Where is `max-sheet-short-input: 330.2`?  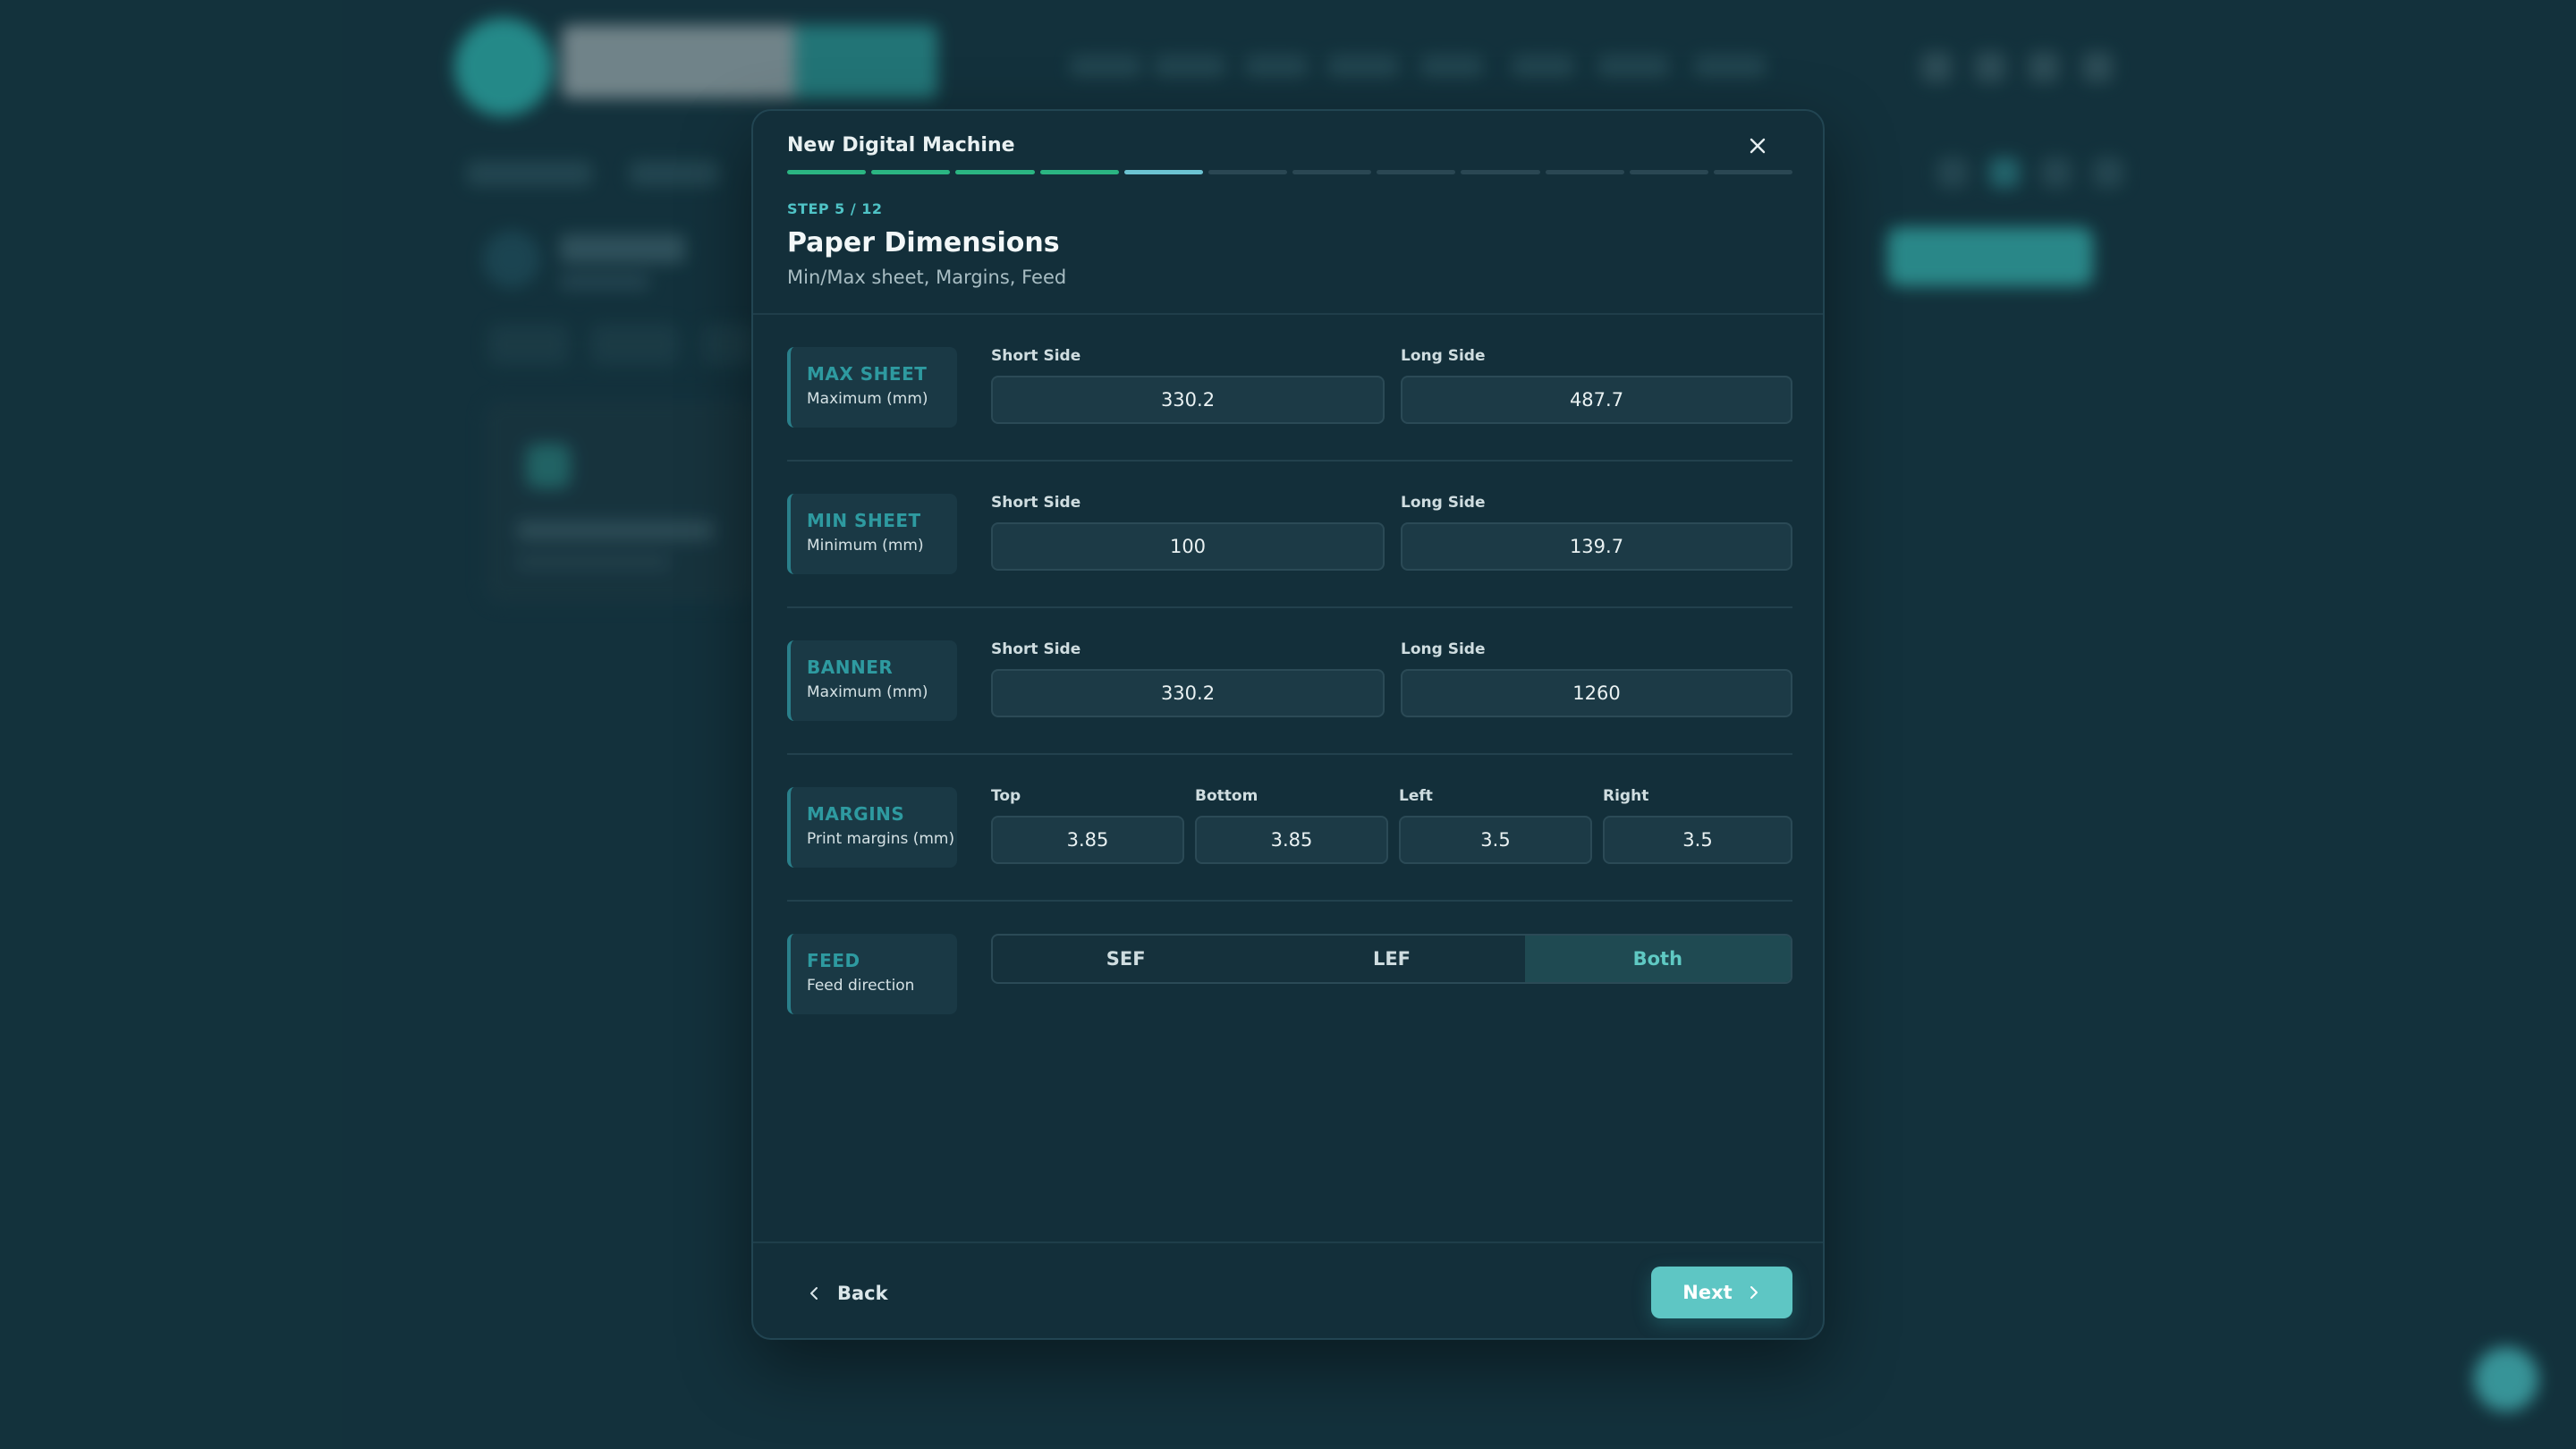
max-sheet-short-input: 330.2 is located at coordinates (1188, 400).